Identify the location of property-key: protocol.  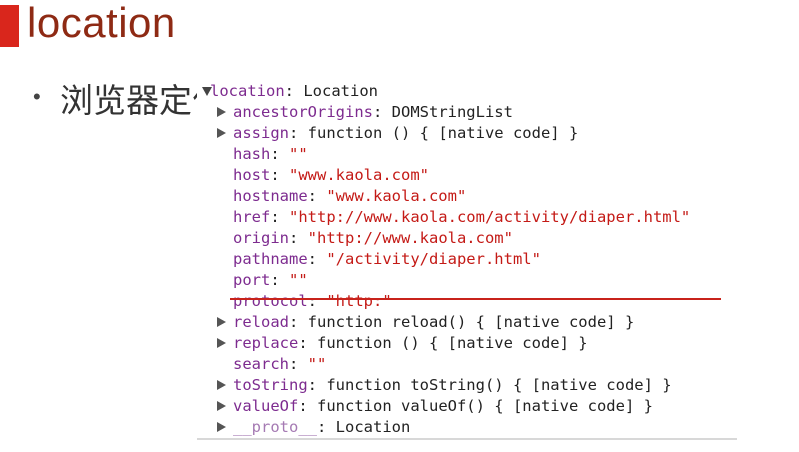
(270, 301).